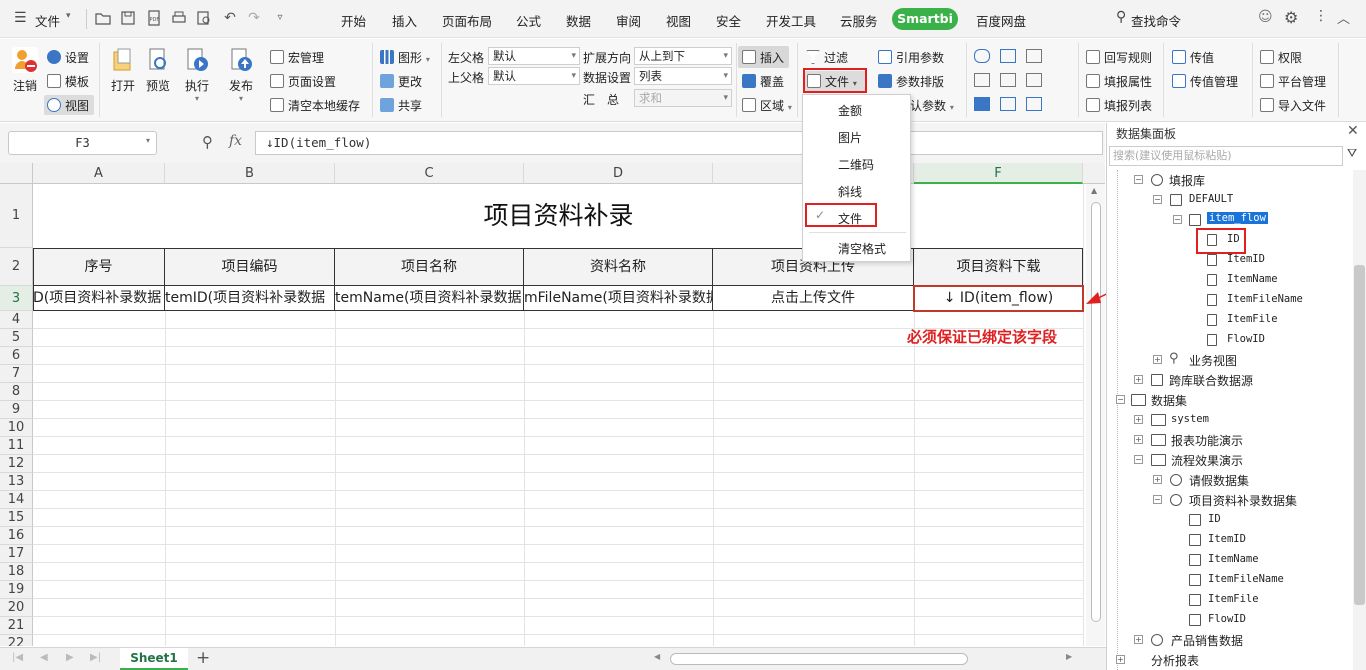 The image size is (1366, 670). What do you see at coordinates (404, 20) in the screenshot?
I see `tab-insert: 插入` at bounding box center [404, 20].